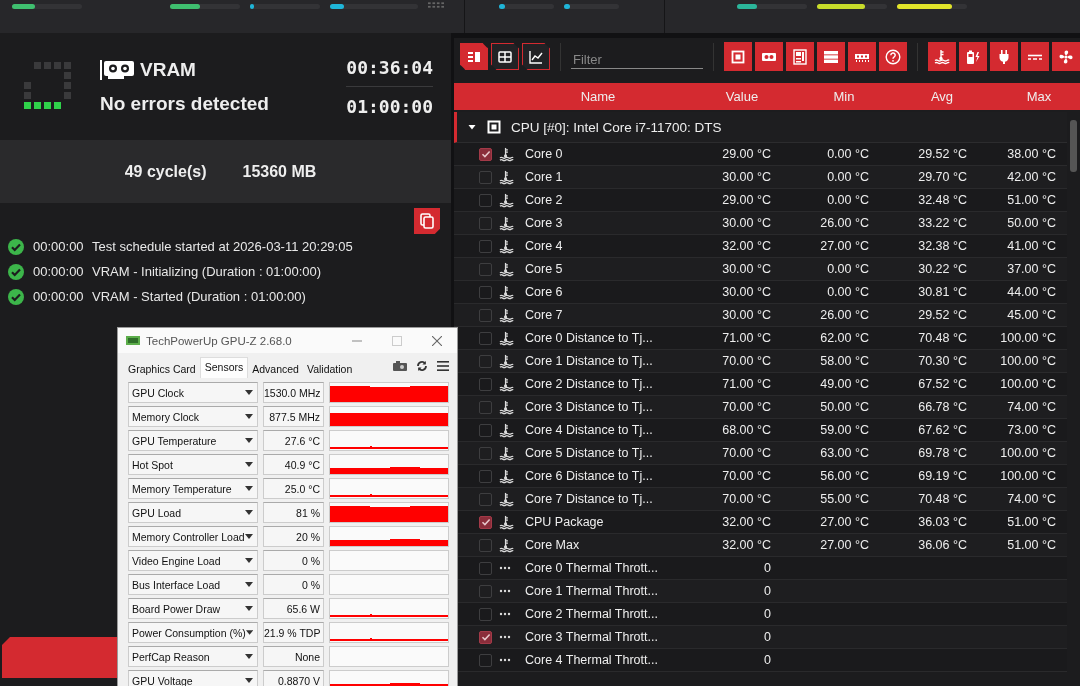 This screenshot has width=1080, height=686. I want to click on maximize-icon, so click(397, 340).